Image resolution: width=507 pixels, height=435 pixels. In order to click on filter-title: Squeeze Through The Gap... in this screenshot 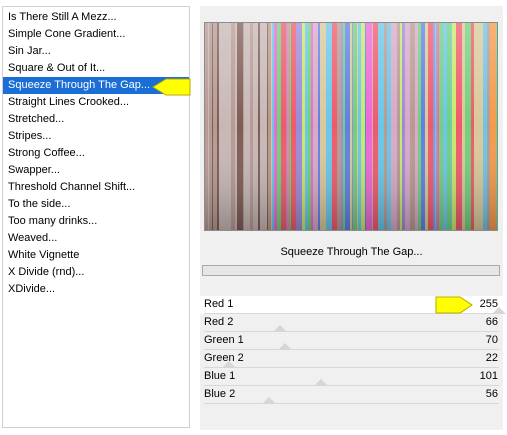, I will do `click(351, 252)`.